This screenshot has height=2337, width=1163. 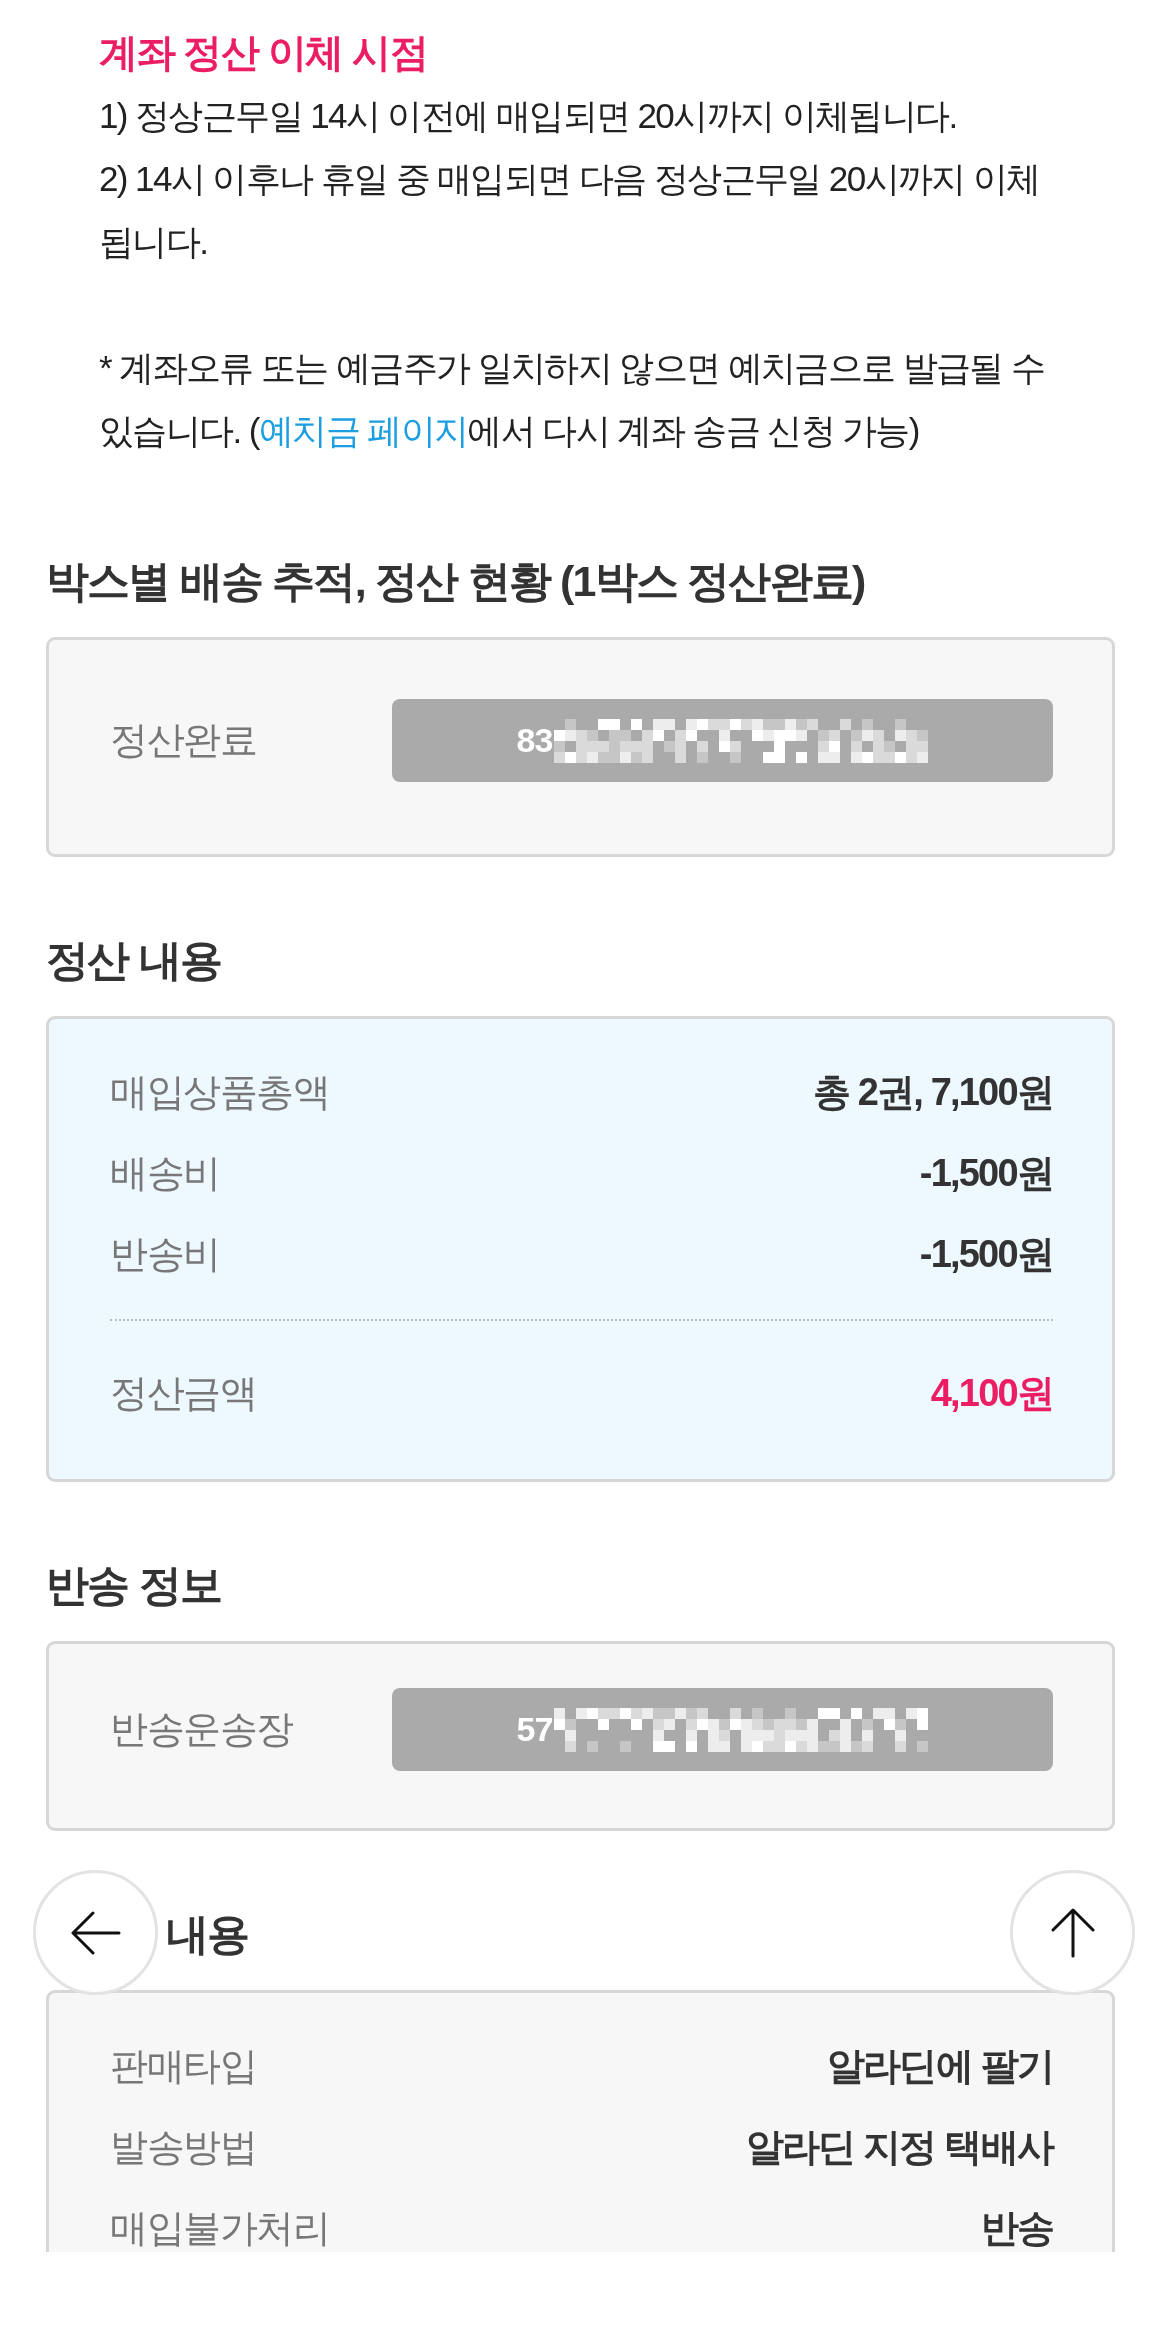 What do you see at coordinates (1016, 2228) in the screenshot?
I see `row-value: 반송` at bounding box center [1016, 2228].